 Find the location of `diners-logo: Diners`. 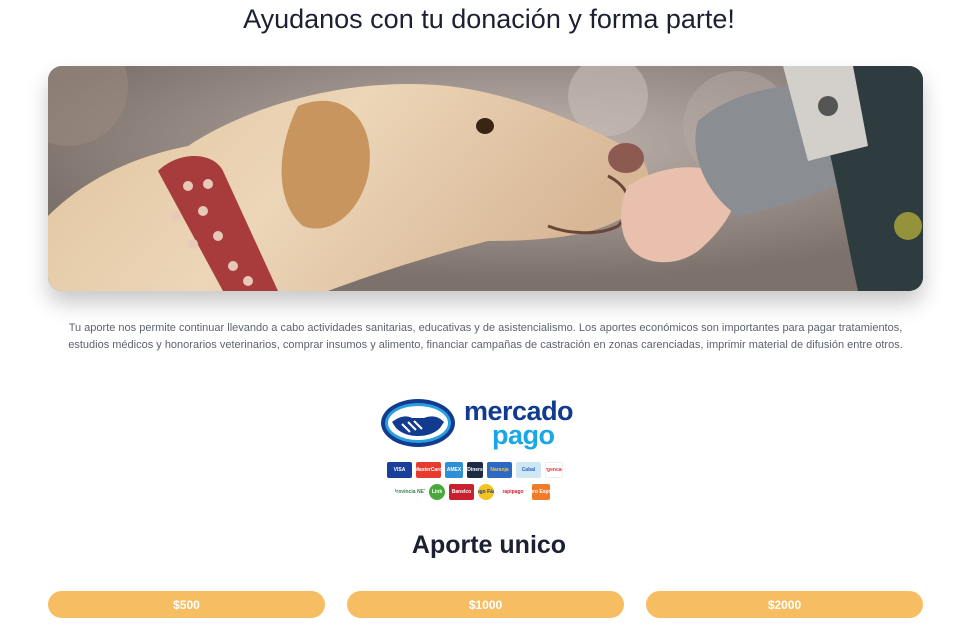

diners-logo: Diners is located at coordinates (475, 470).